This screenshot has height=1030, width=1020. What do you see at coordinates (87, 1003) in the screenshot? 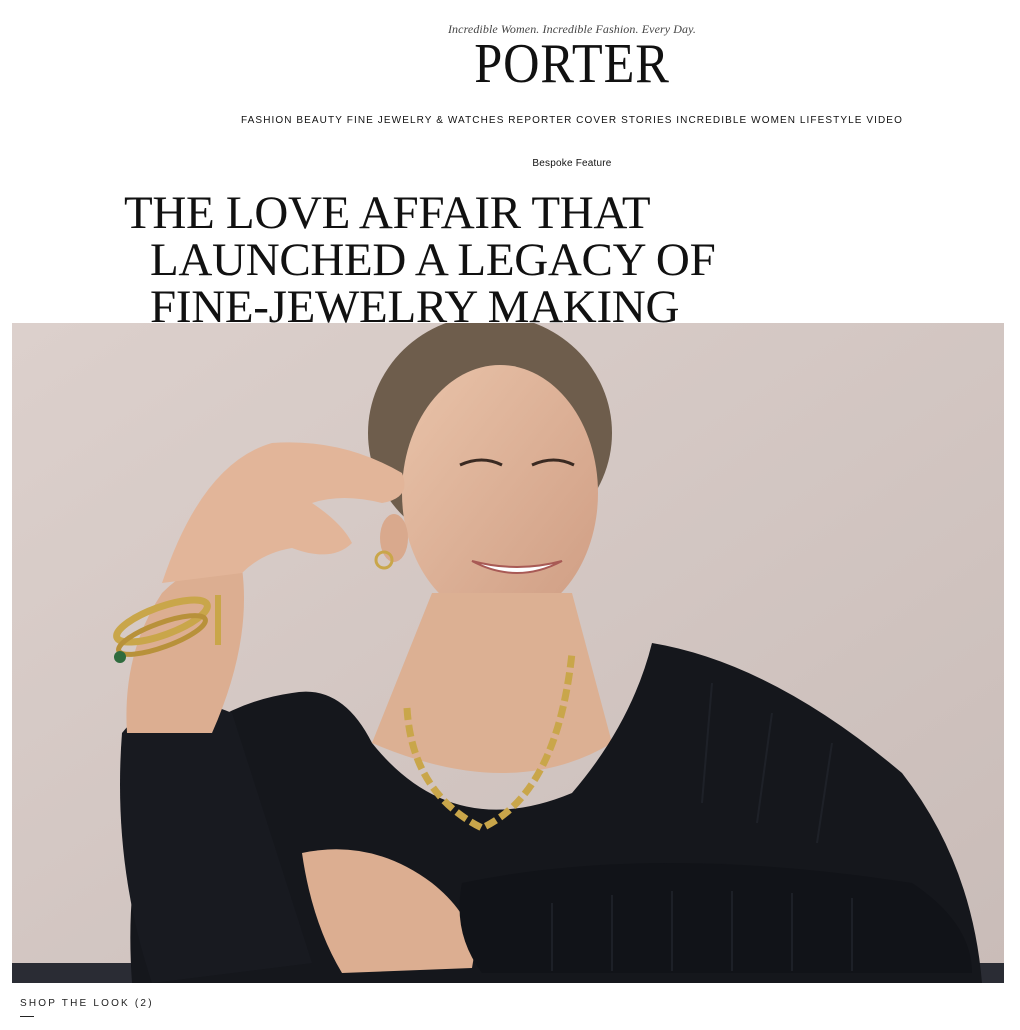
I see `shop-the-look-button: SHOP THE LOOK (2)` at bounding box center [87, 1003].